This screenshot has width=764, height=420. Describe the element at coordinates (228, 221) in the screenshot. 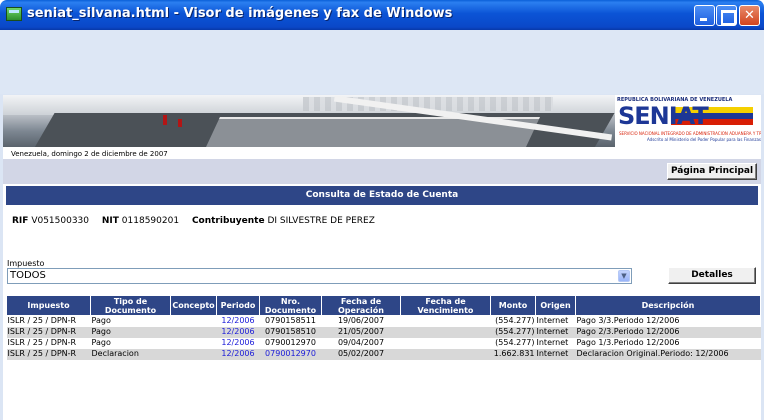

I see `contribuyente-label: Contribuyente` at that location.